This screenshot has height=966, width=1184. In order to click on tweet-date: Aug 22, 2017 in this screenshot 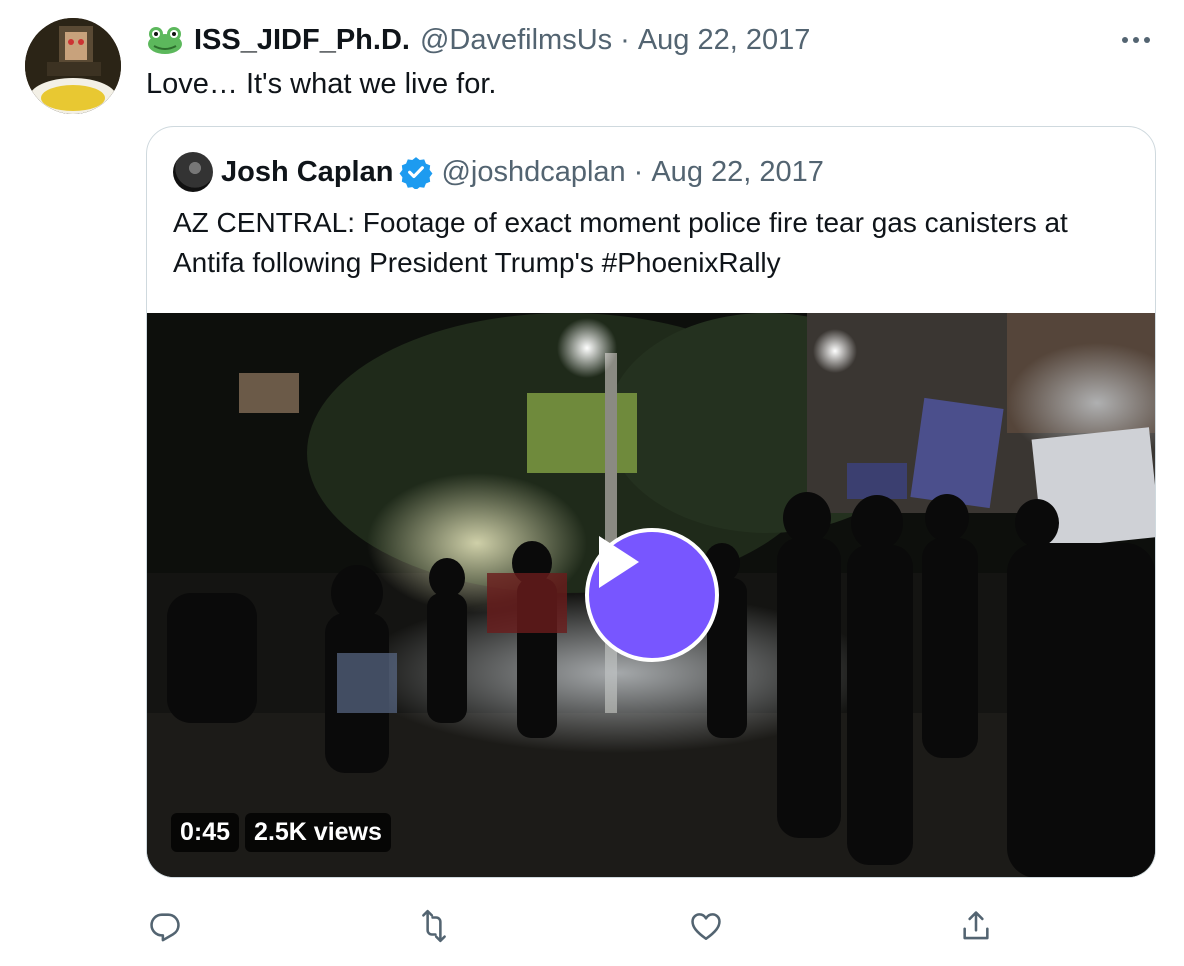, I will do `click(724, 40)`.